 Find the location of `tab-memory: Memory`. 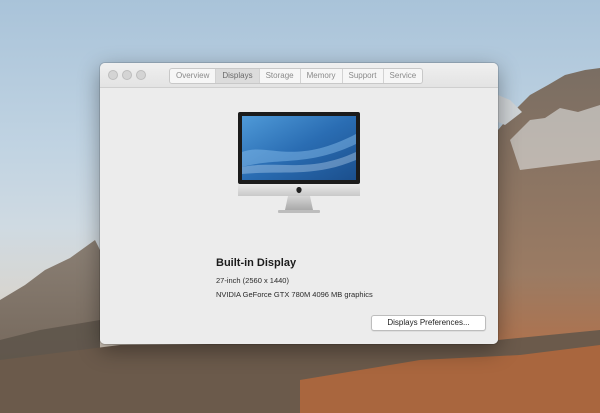

tab-memory: Memory is located at coordinates (322, 76).